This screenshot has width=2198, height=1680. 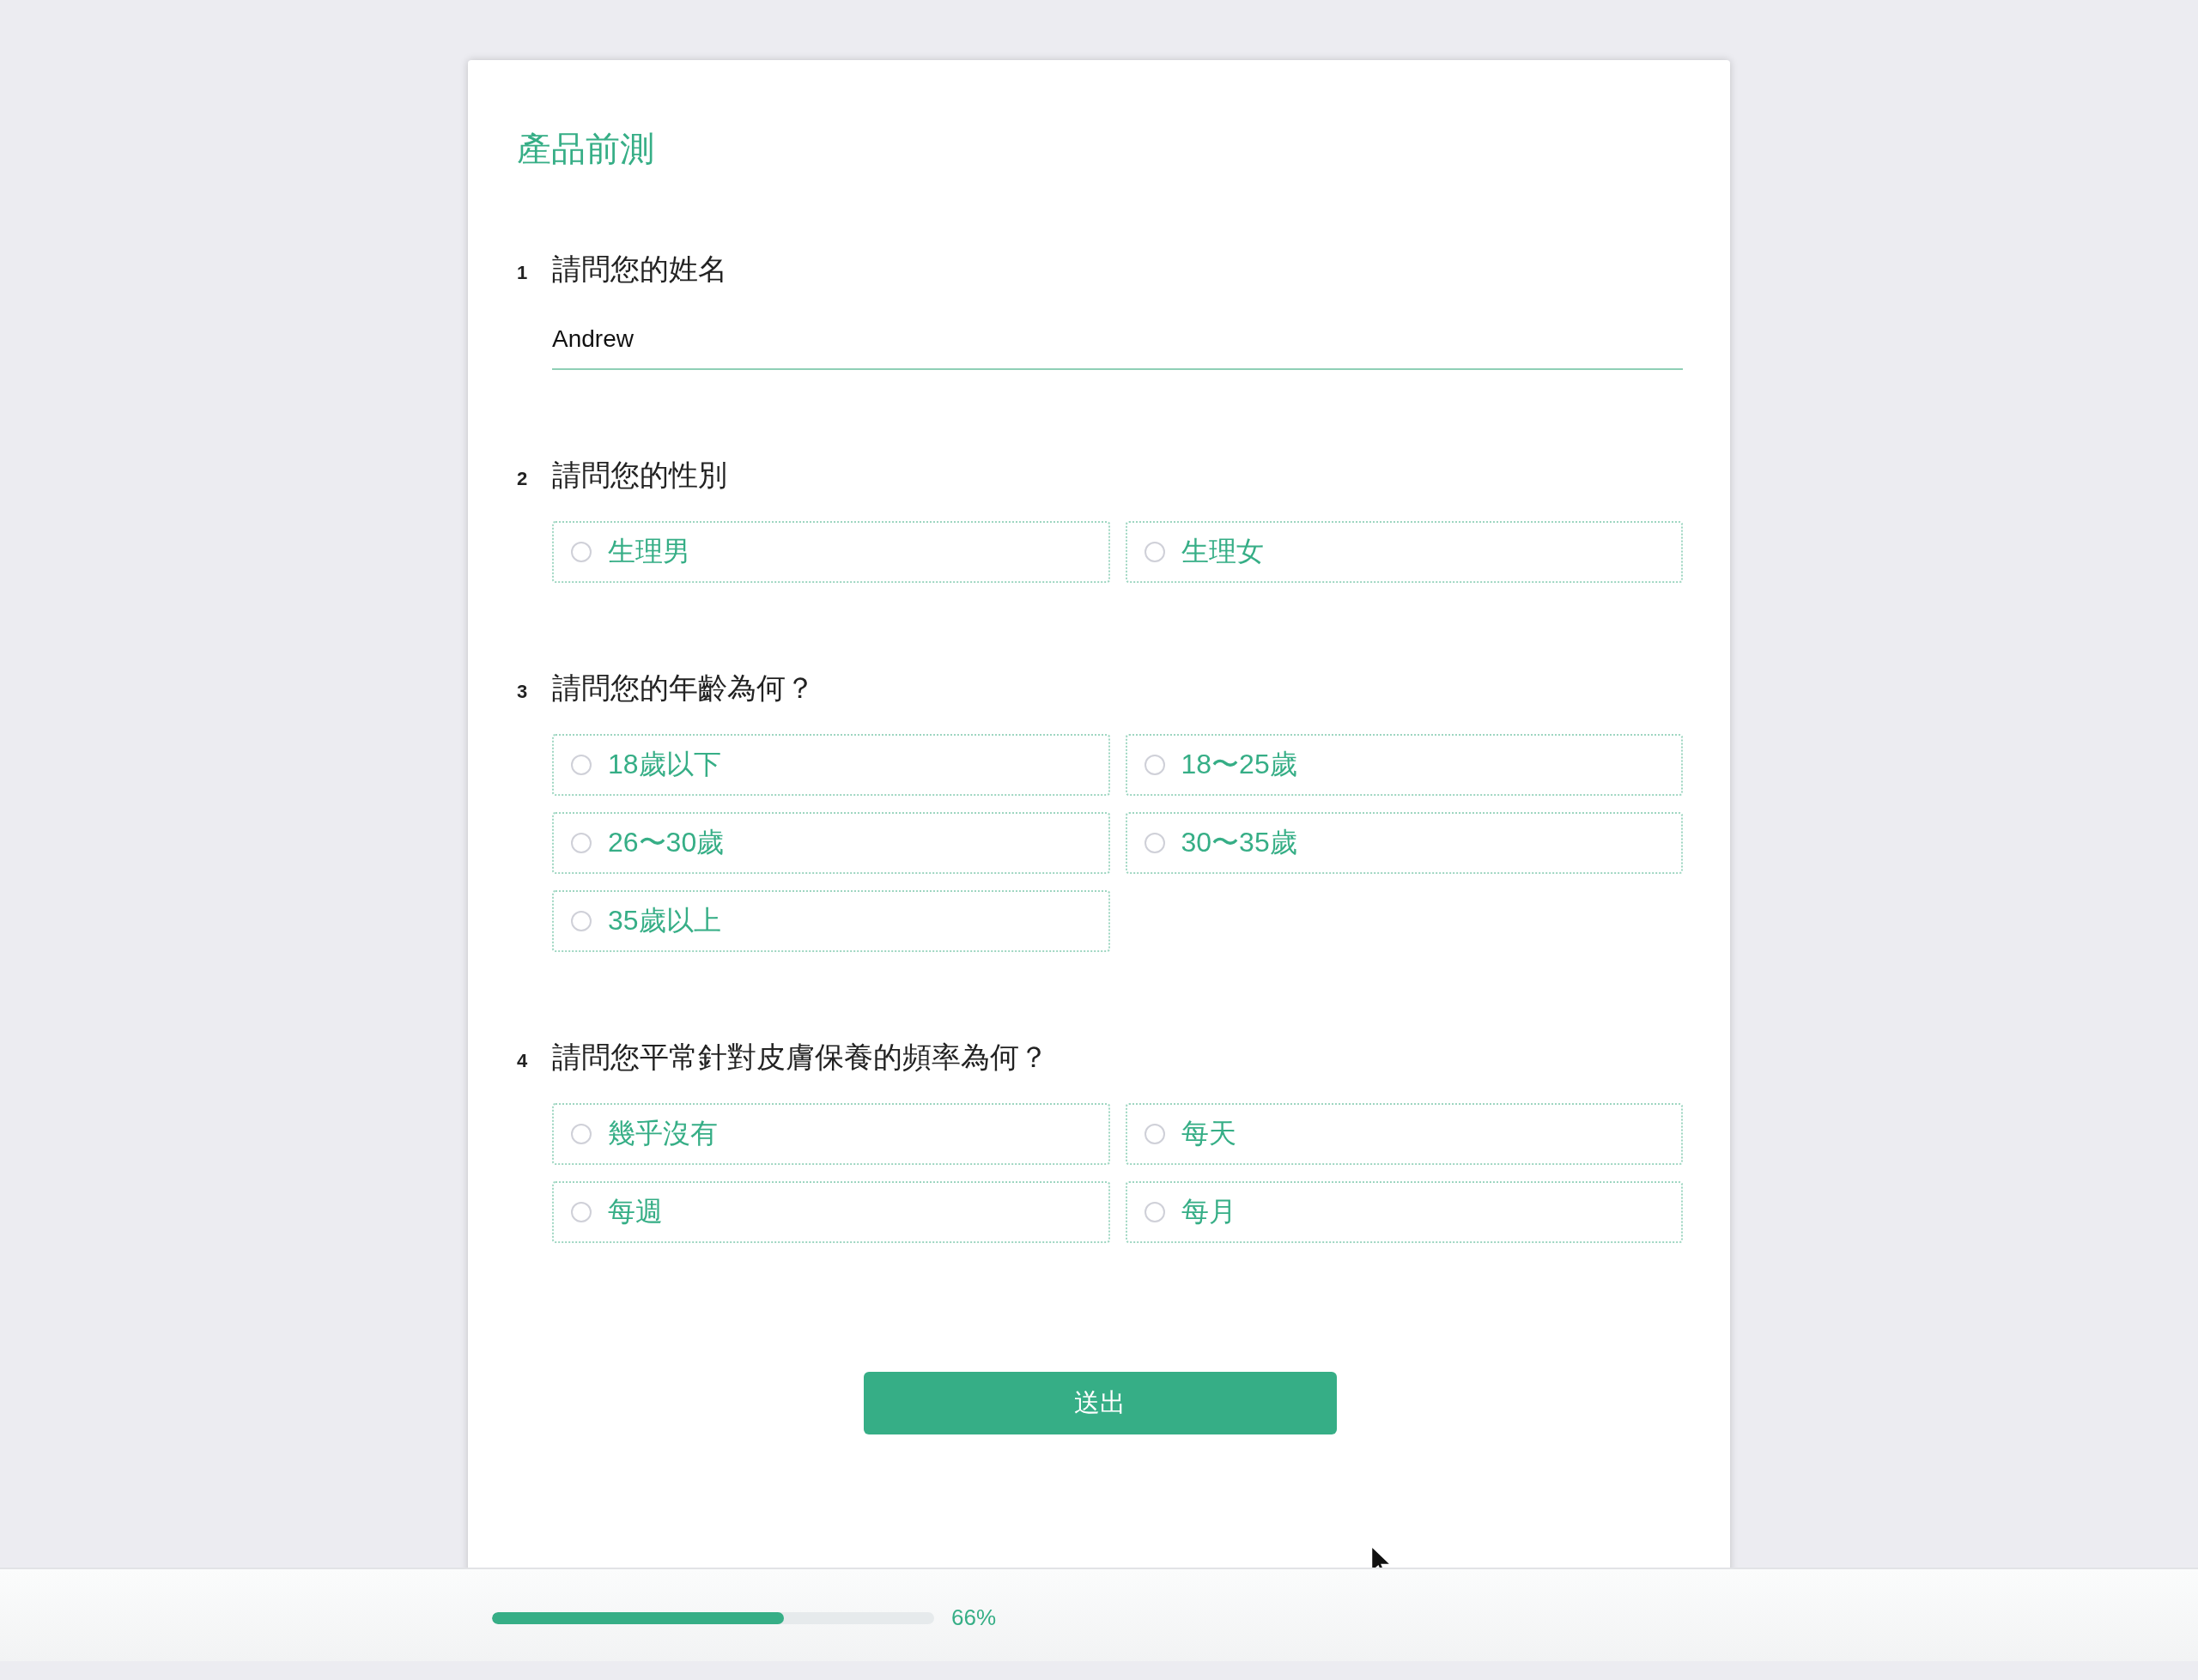 What do you see at coordinates (1404, 765) in the screenshot?
I see `radio-option: 18〜25歲` at bounding box center [1404, 765].